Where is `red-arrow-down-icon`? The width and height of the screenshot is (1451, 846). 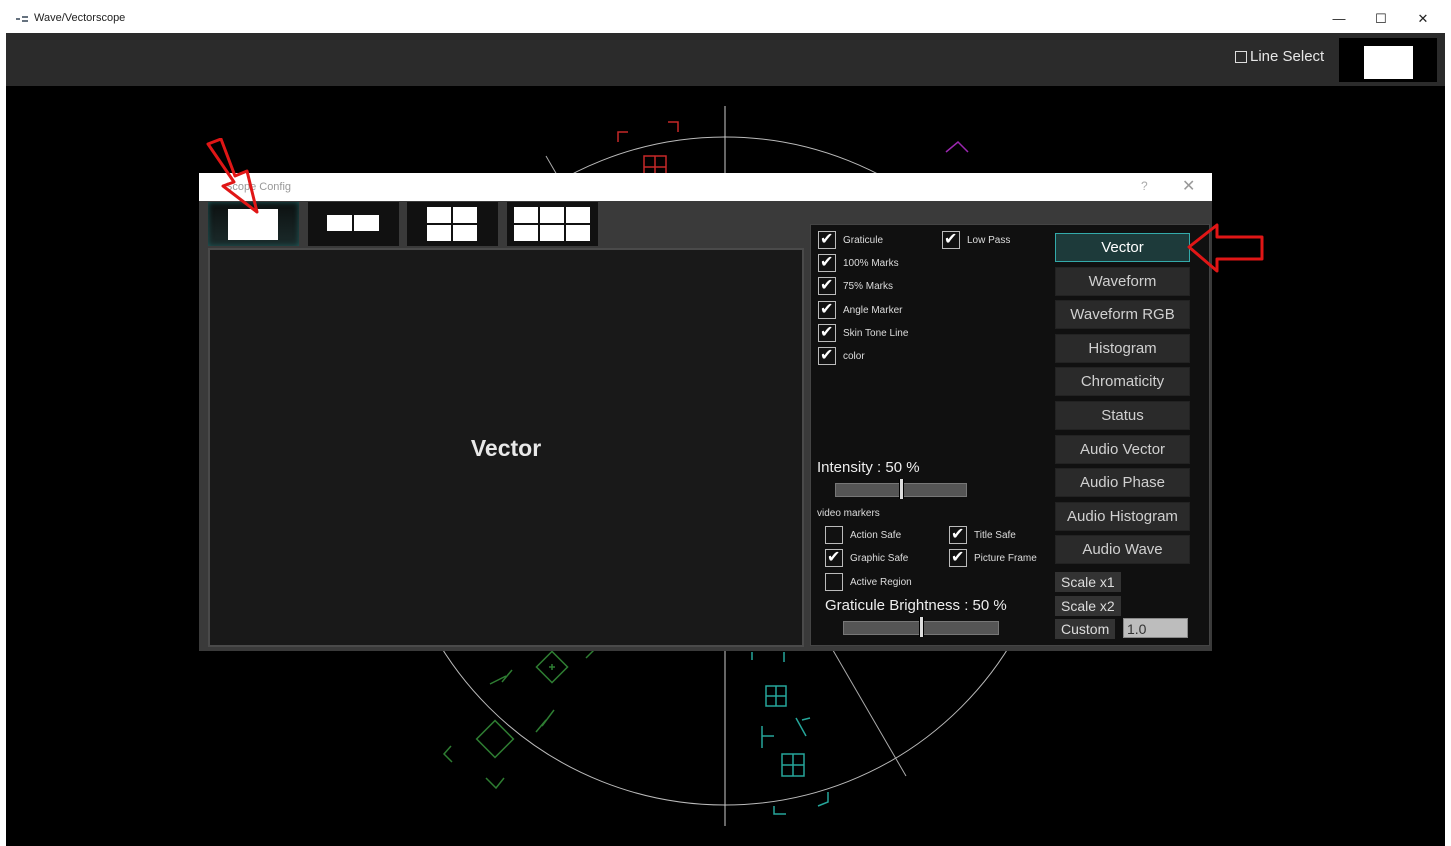 red-arrow-down-icon is located at coordinates (232, 176).